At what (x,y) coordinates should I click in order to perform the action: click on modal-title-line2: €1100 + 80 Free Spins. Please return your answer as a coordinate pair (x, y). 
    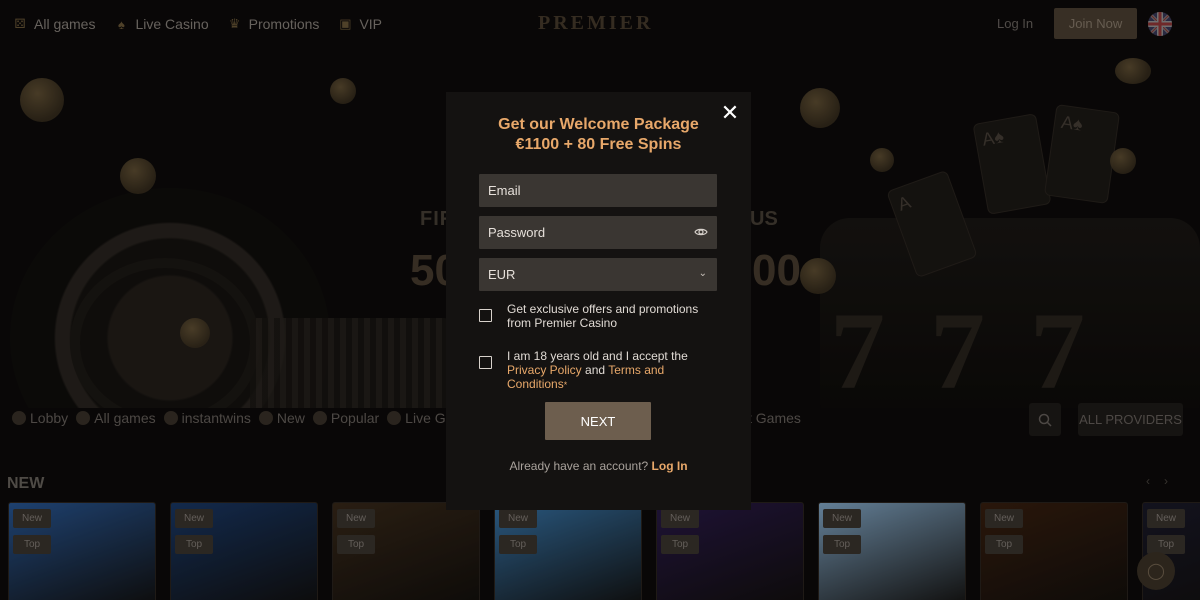
    Looking at the image, I should click on (598, 144).